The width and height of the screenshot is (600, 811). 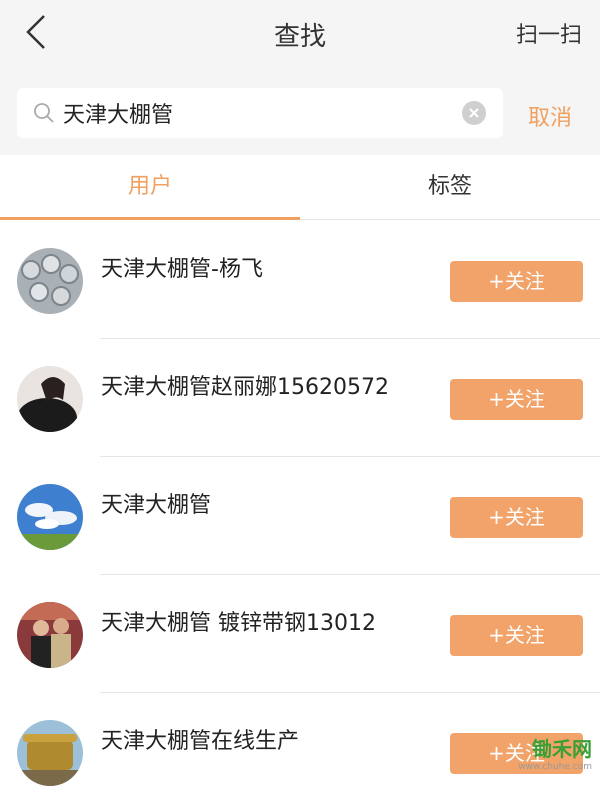 I want to click on user-name: 天津大棚管 镀锌带钢13012, so click(x=238, y=621).